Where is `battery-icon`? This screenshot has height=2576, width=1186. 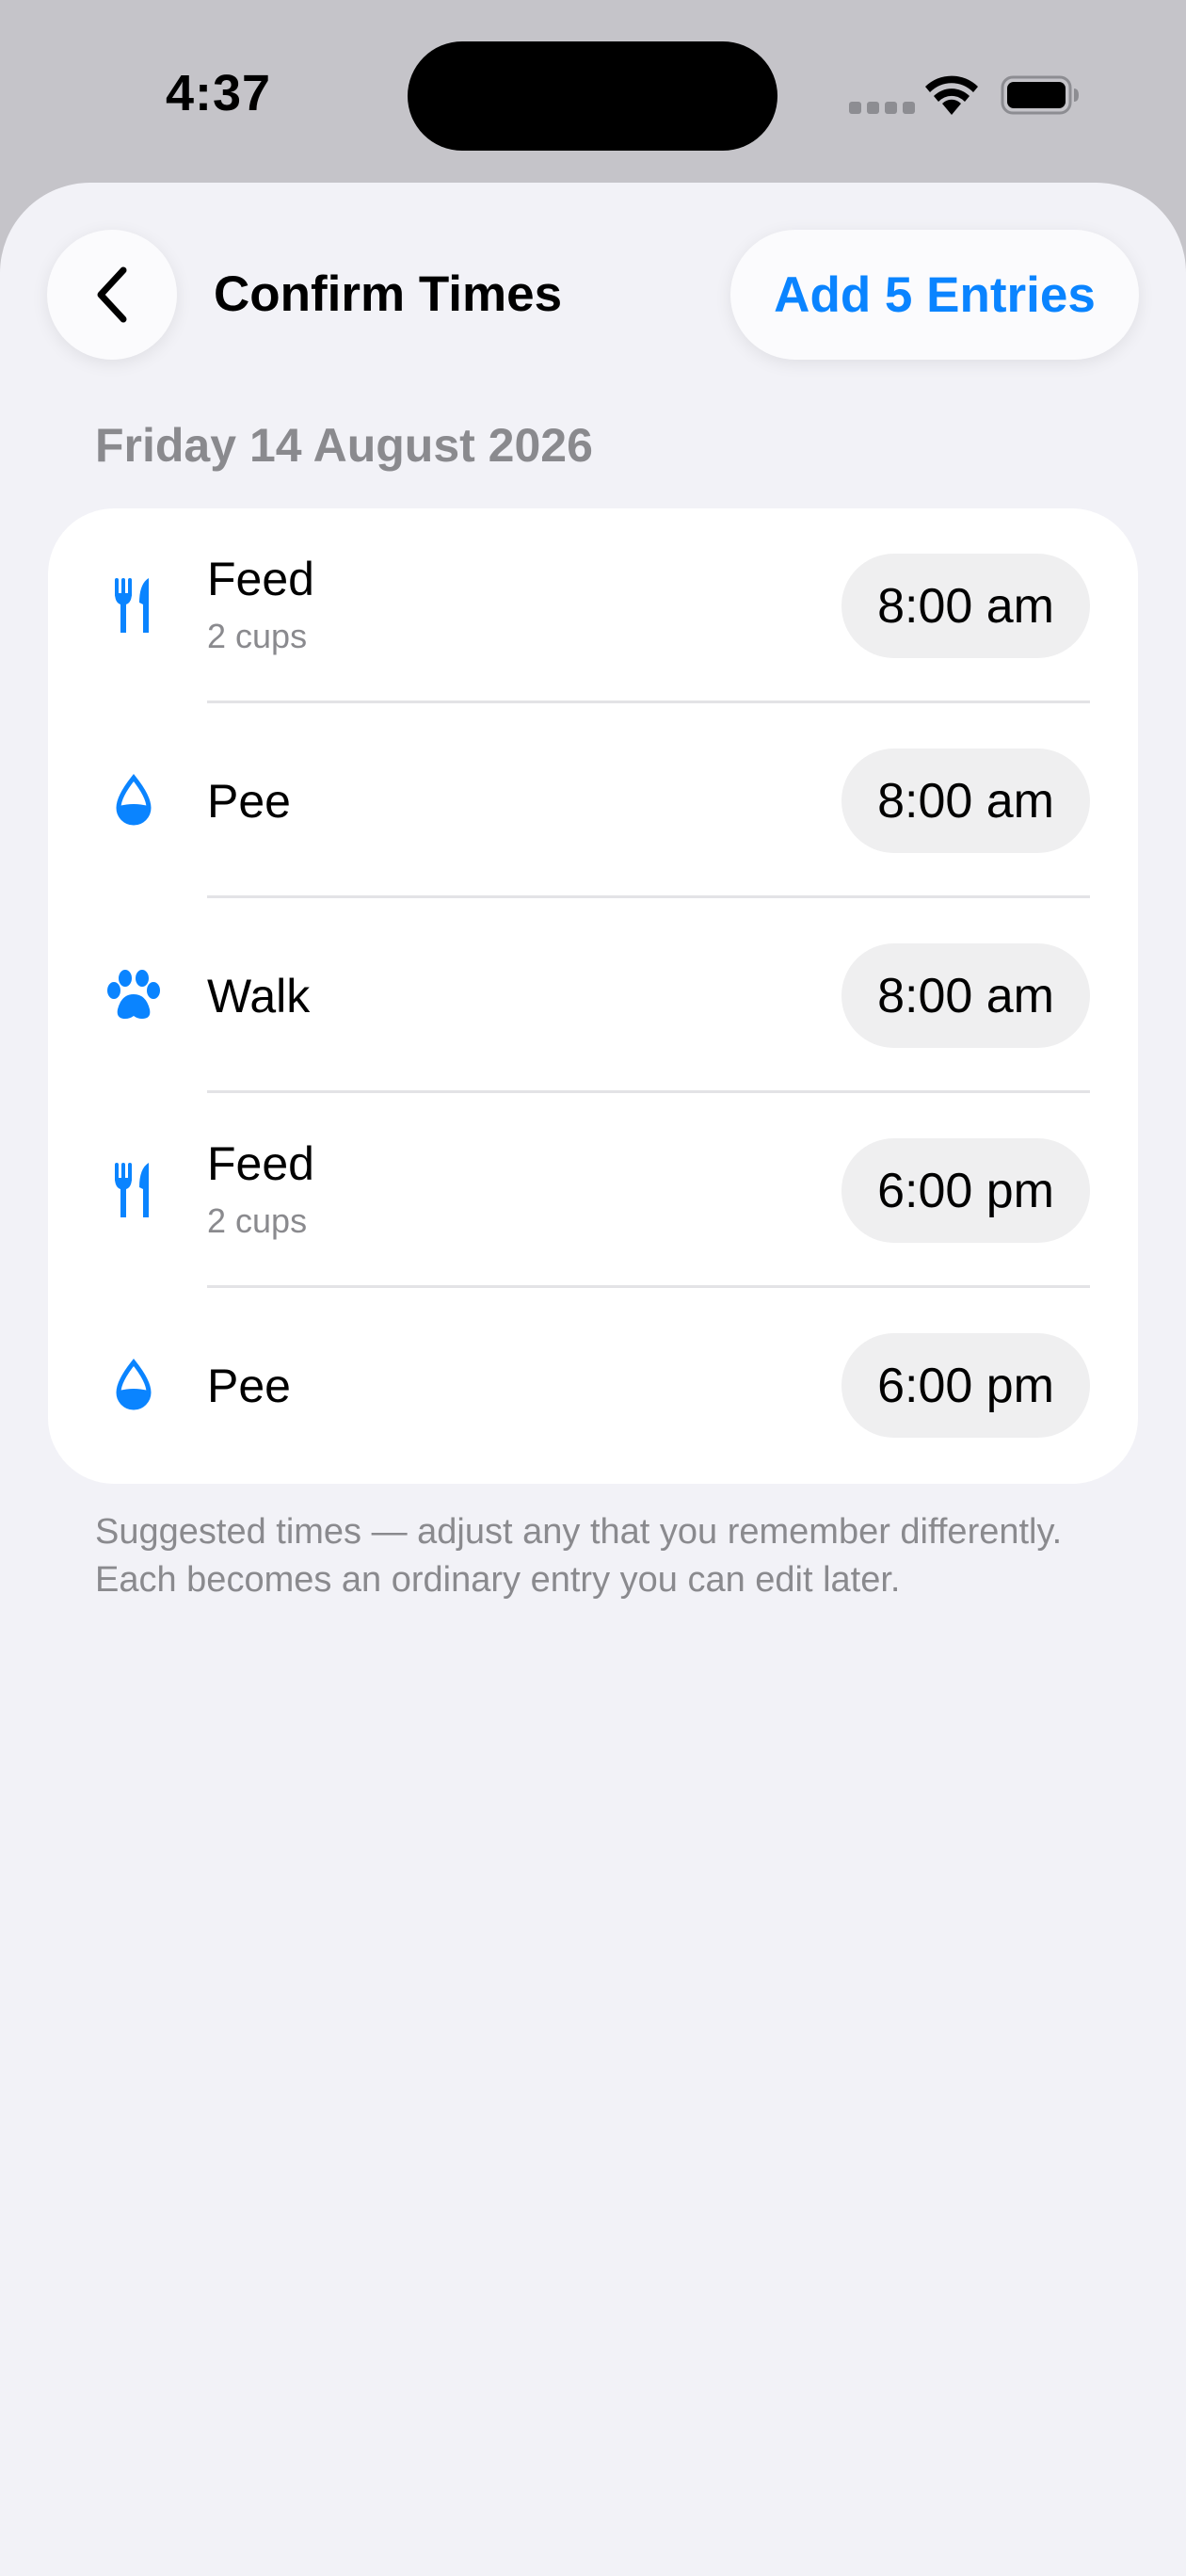
battery-icon is located at coordinates (1040, 95).